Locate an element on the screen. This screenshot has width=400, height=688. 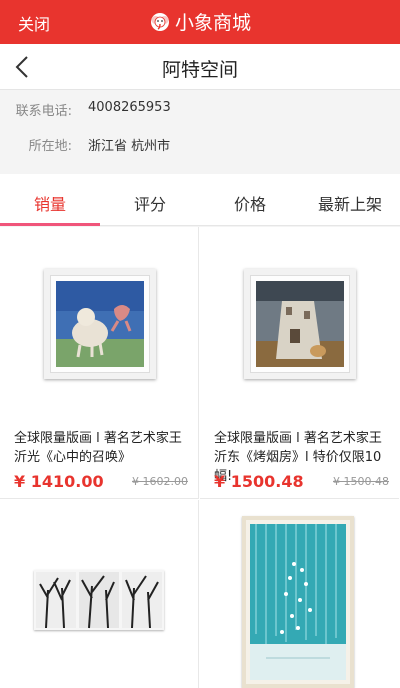
tab-rating: 评分 is located at coordinates (150, 199).